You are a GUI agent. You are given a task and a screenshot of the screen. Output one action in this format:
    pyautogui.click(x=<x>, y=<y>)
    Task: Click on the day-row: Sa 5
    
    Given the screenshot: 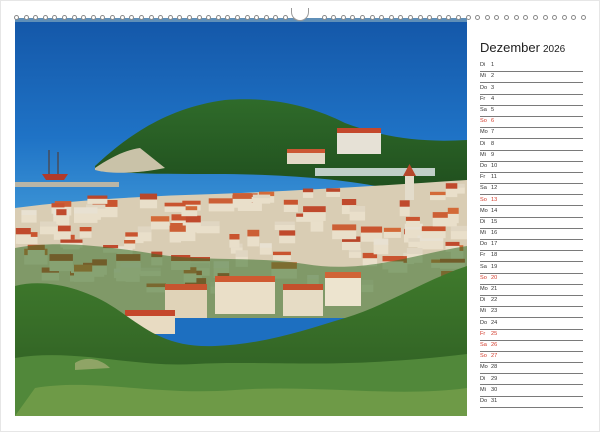 What is the action you would take?
    pyautogui.click(x=531, y=111)
    